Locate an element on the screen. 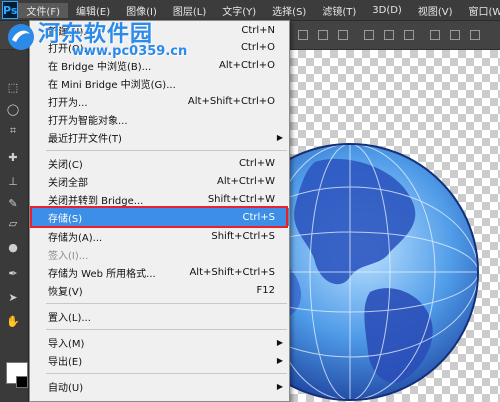 The image size is (500, 402). crop-tool-icon: ⌗ is located at coordinates (13, 131).